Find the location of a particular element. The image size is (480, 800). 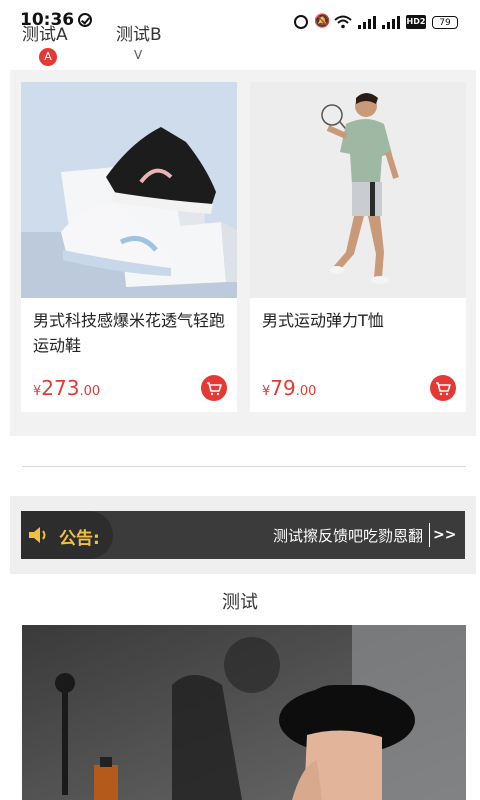

notice-label: 公告: is located at coordinates (79, 539).